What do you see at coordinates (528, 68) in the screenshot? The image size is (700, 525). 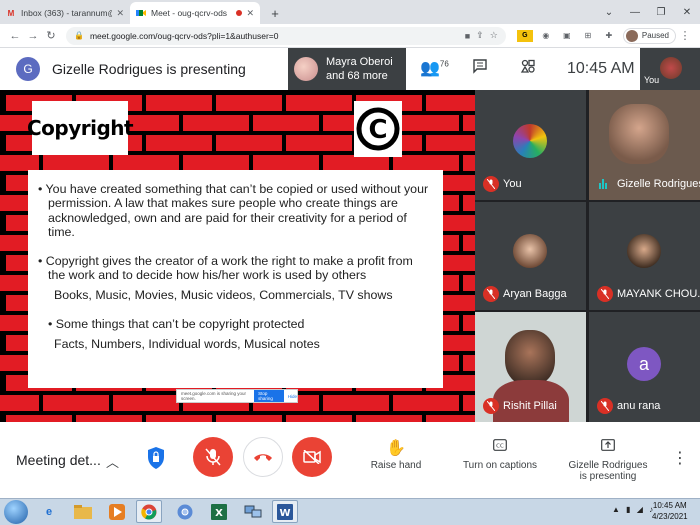 I see `activities-icon` at bounding box center [528, 68].